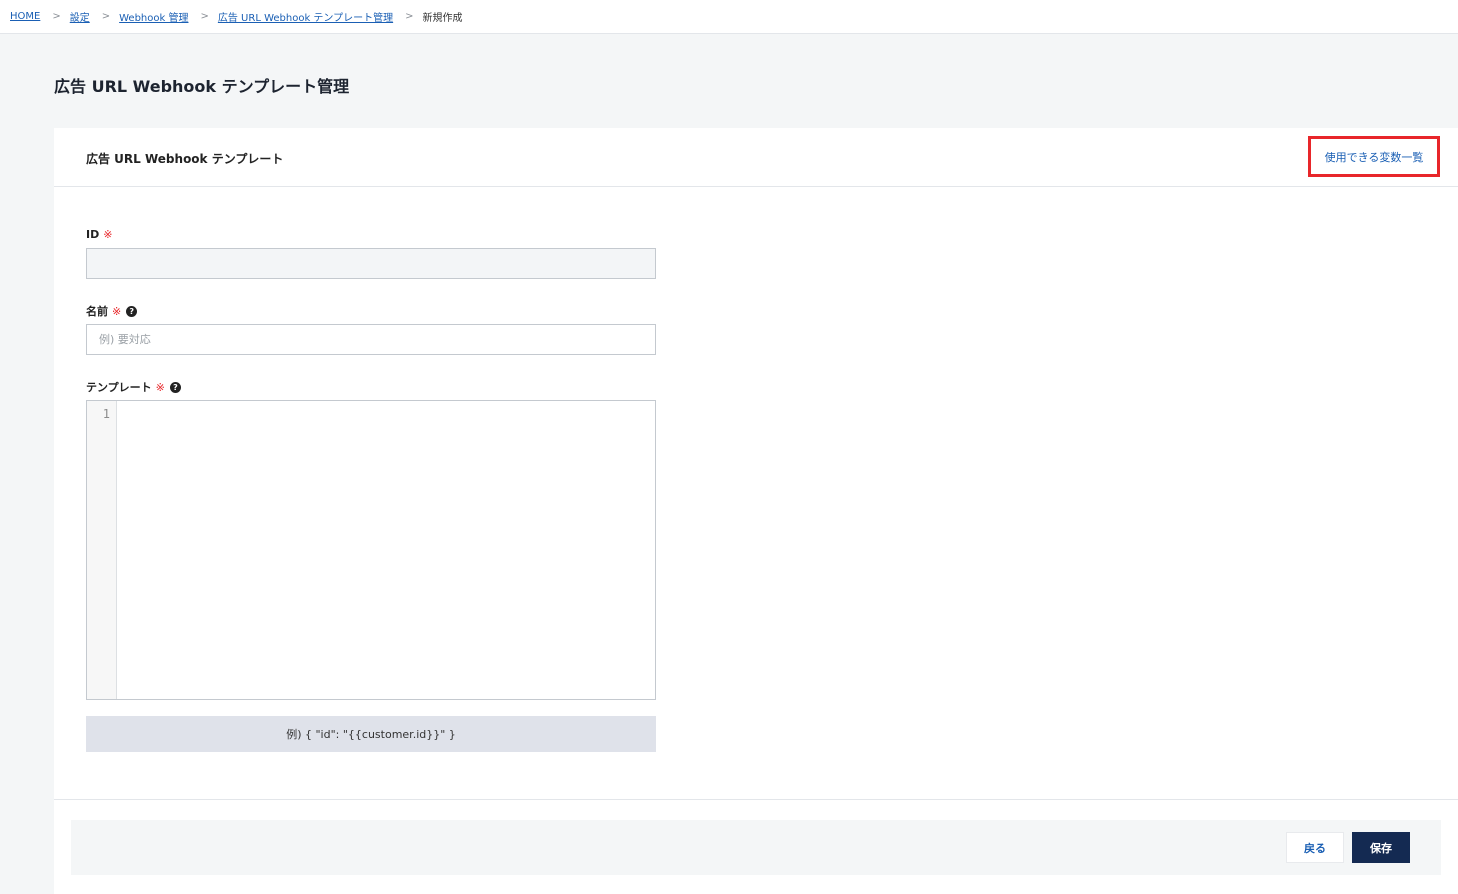 This screenshot has height=894, width=1458. Describe the element at coordinates (97, 311) in the screenshot. I see `name-label-text: 名前` at that location.